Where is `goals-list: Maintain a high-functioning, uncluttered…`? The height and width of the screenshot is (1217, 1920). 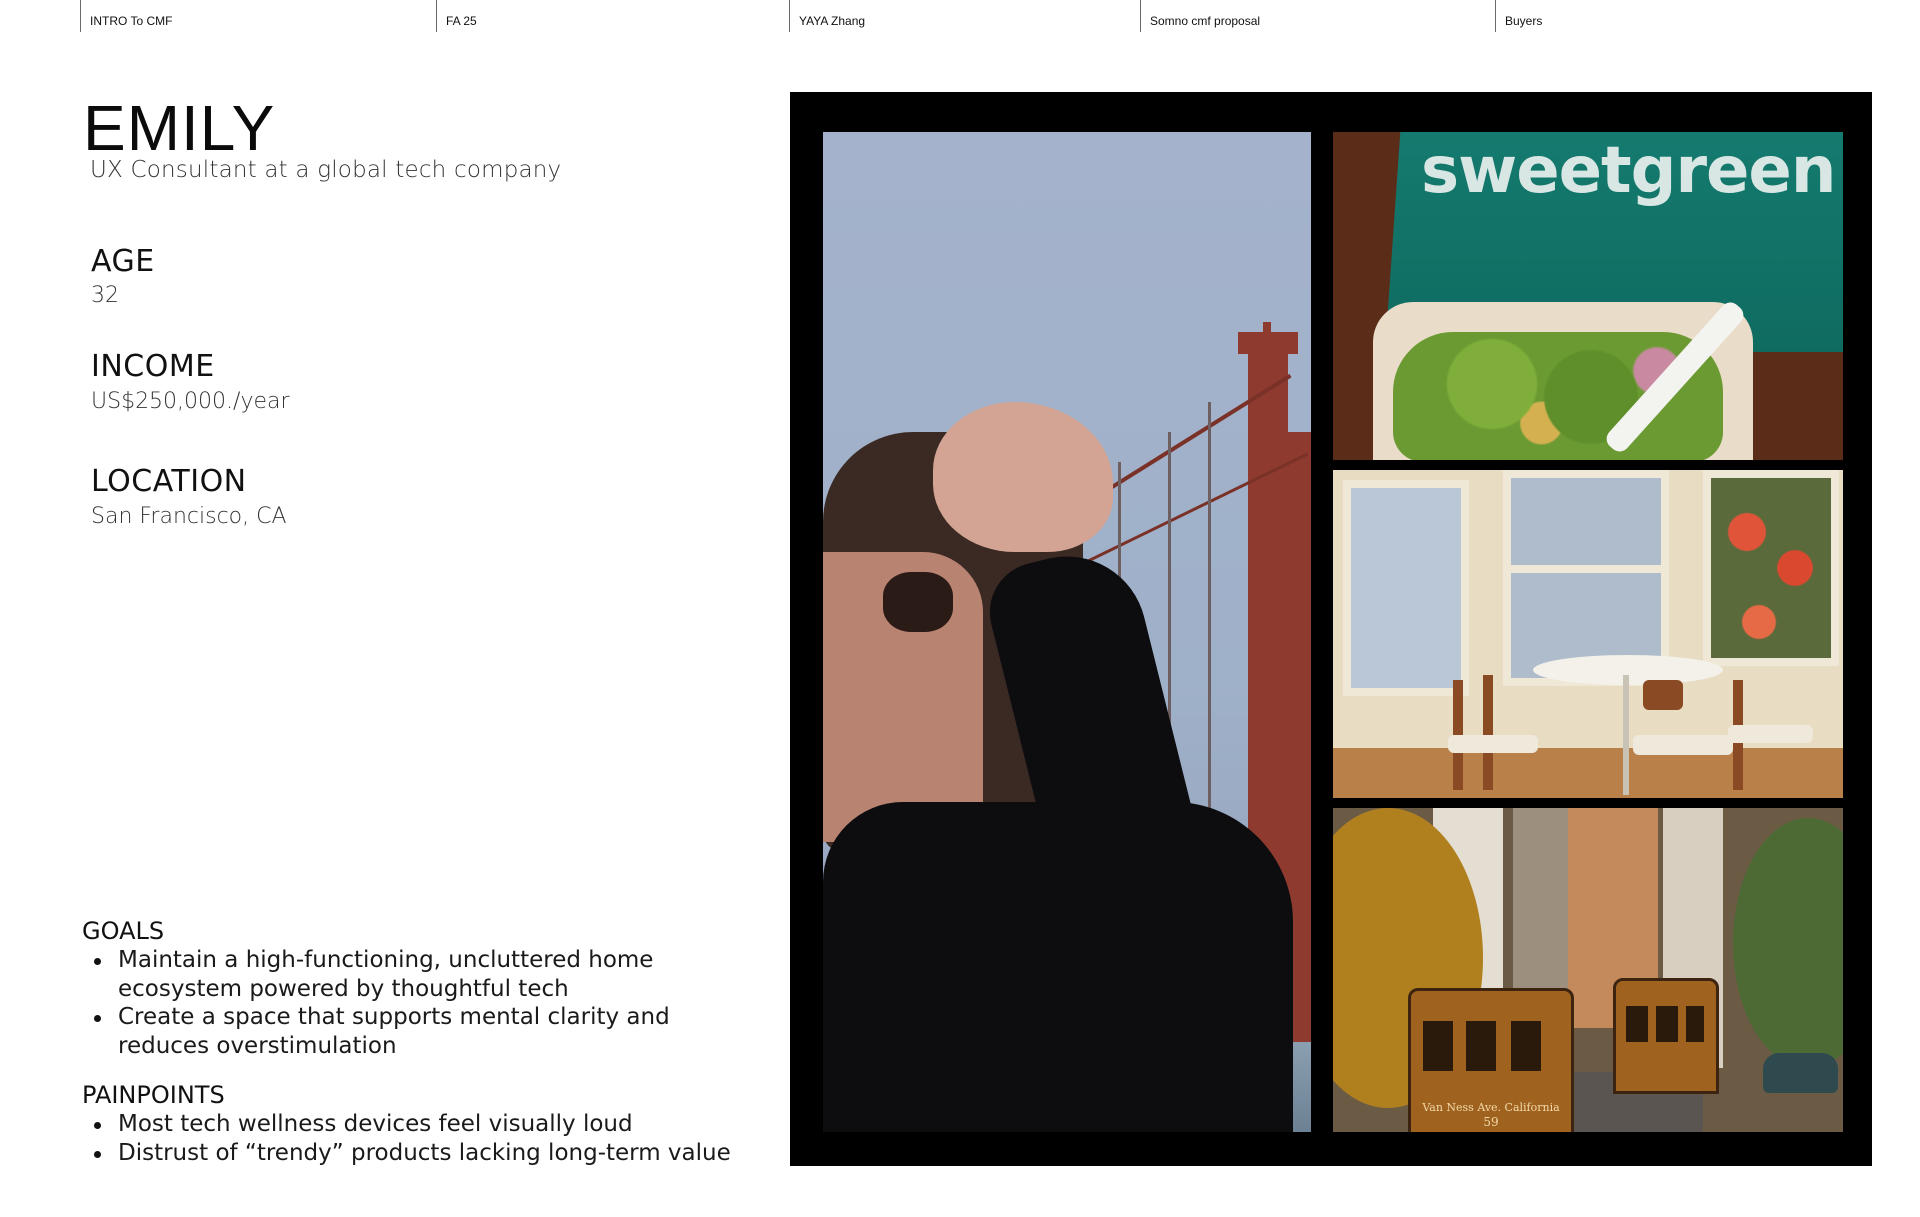 goals-list: Maintain a high-functioning, uncluttered… is located at coordinates (420, 1003).